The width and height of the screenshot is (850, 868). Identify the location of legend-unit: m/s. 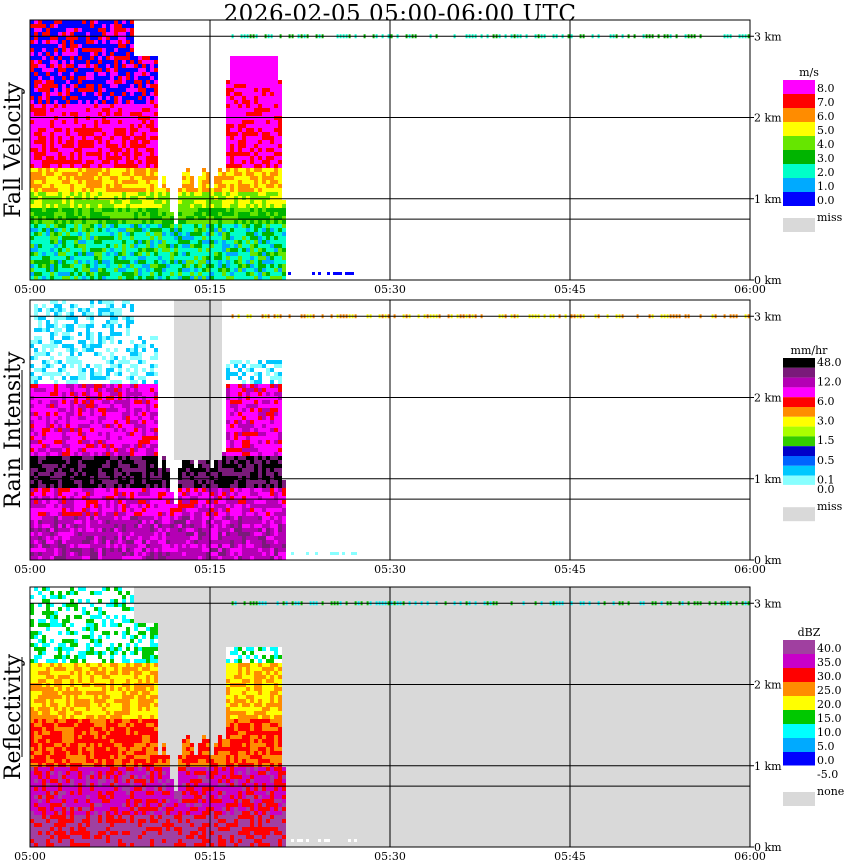
(809, 72).